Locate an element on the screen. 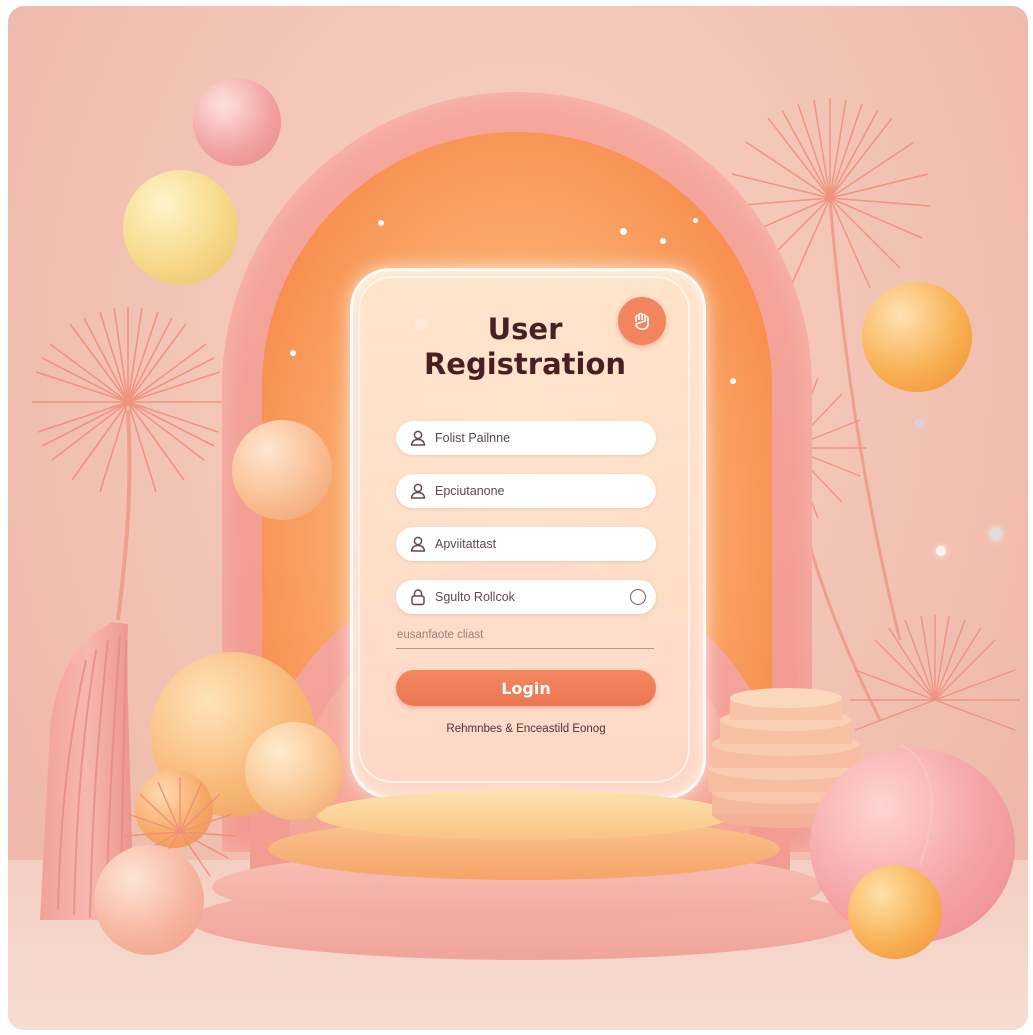 The height and width of the screenshot is (1035, 1033). password-field: Sgulto Rollcok is located at coordinates (526, 597).